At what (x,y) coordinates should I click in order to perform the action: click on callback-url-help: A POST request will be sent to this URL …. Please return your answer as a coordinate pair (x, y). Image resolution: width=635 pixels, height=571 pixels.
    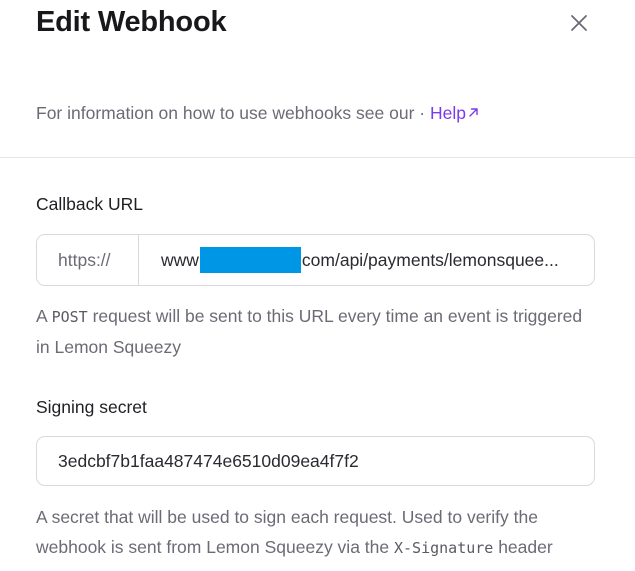
    Looking at the image, I should click on (316, 331).